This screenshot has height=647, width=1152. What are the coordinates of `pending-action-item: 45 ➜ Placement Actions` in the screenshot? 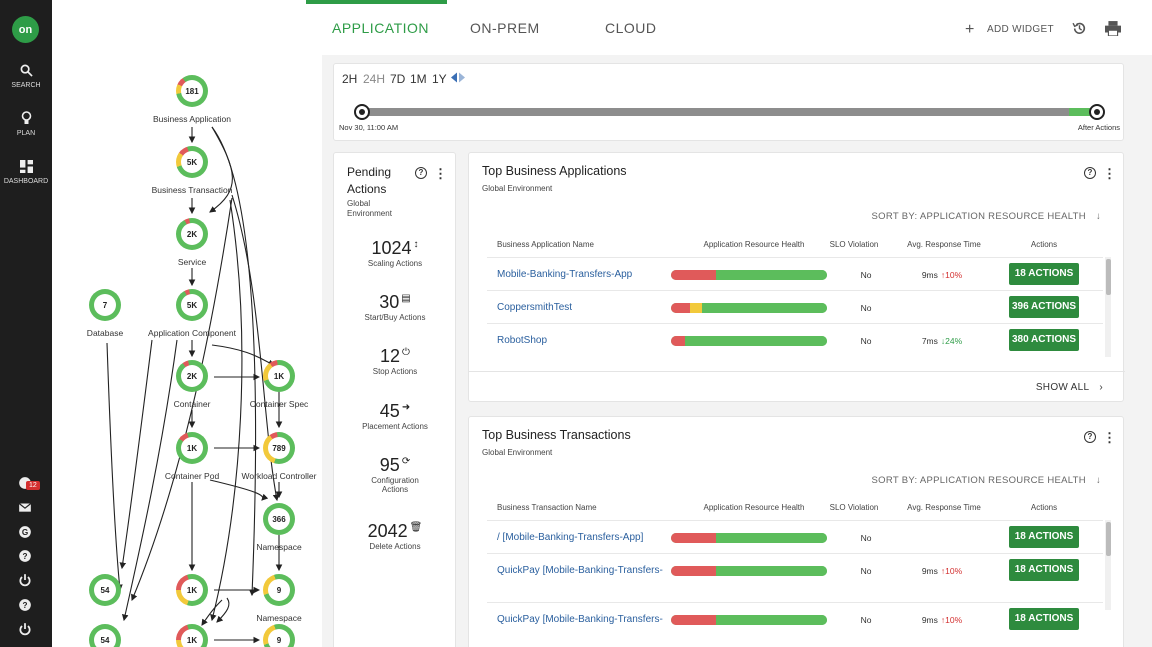 It's located at (395, 416).